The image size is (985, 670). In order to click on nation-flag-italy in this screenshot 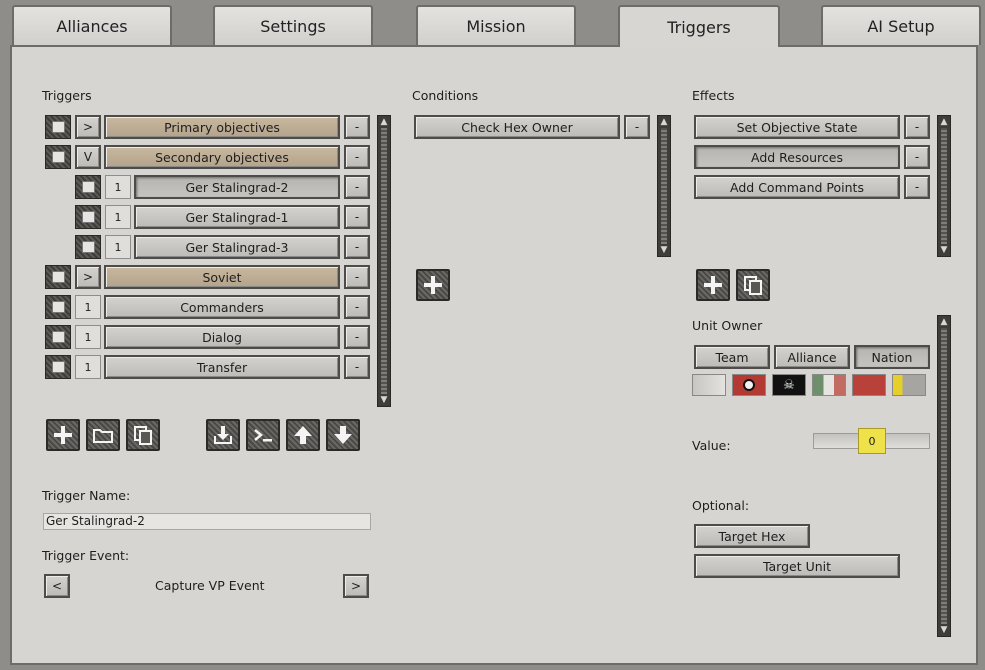, I will do `click(829, 385)`.